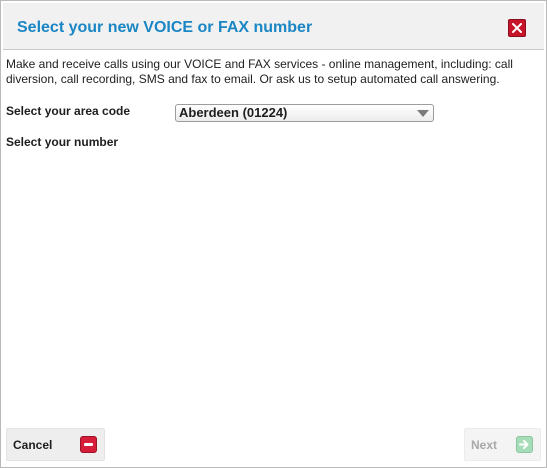  Describe the element at coordinates (273, 445) in the screenshot. I see `dialog-footer: Cancel Next` at that location.